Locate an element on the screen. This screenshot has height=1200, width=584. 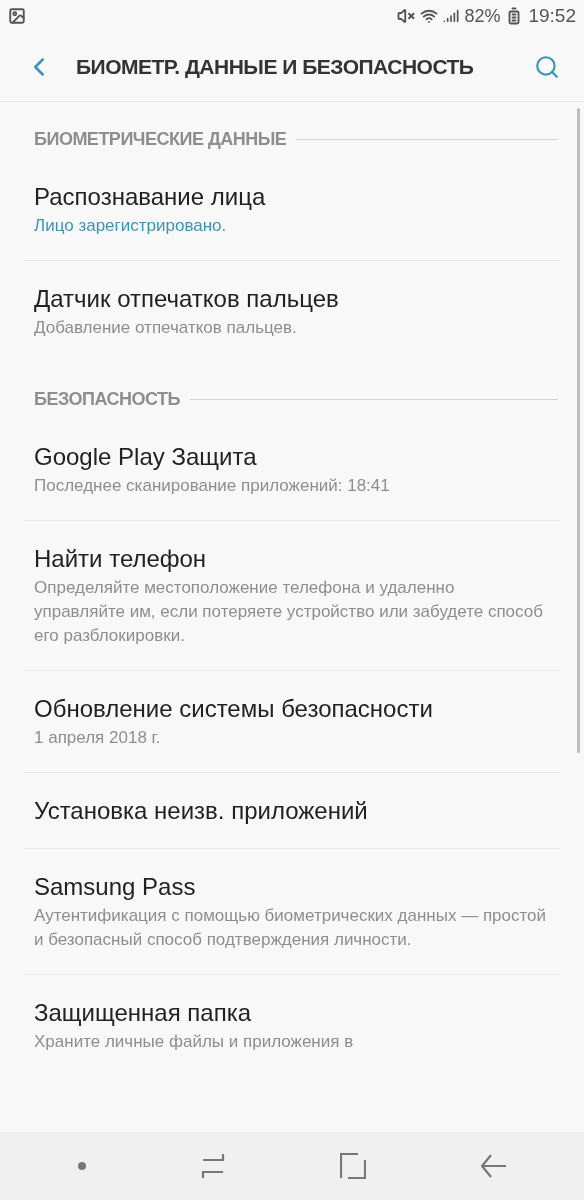
settings-item: Обновление системы безопасности 1 апреля 2018 г. is located at coordinates (292, 722).